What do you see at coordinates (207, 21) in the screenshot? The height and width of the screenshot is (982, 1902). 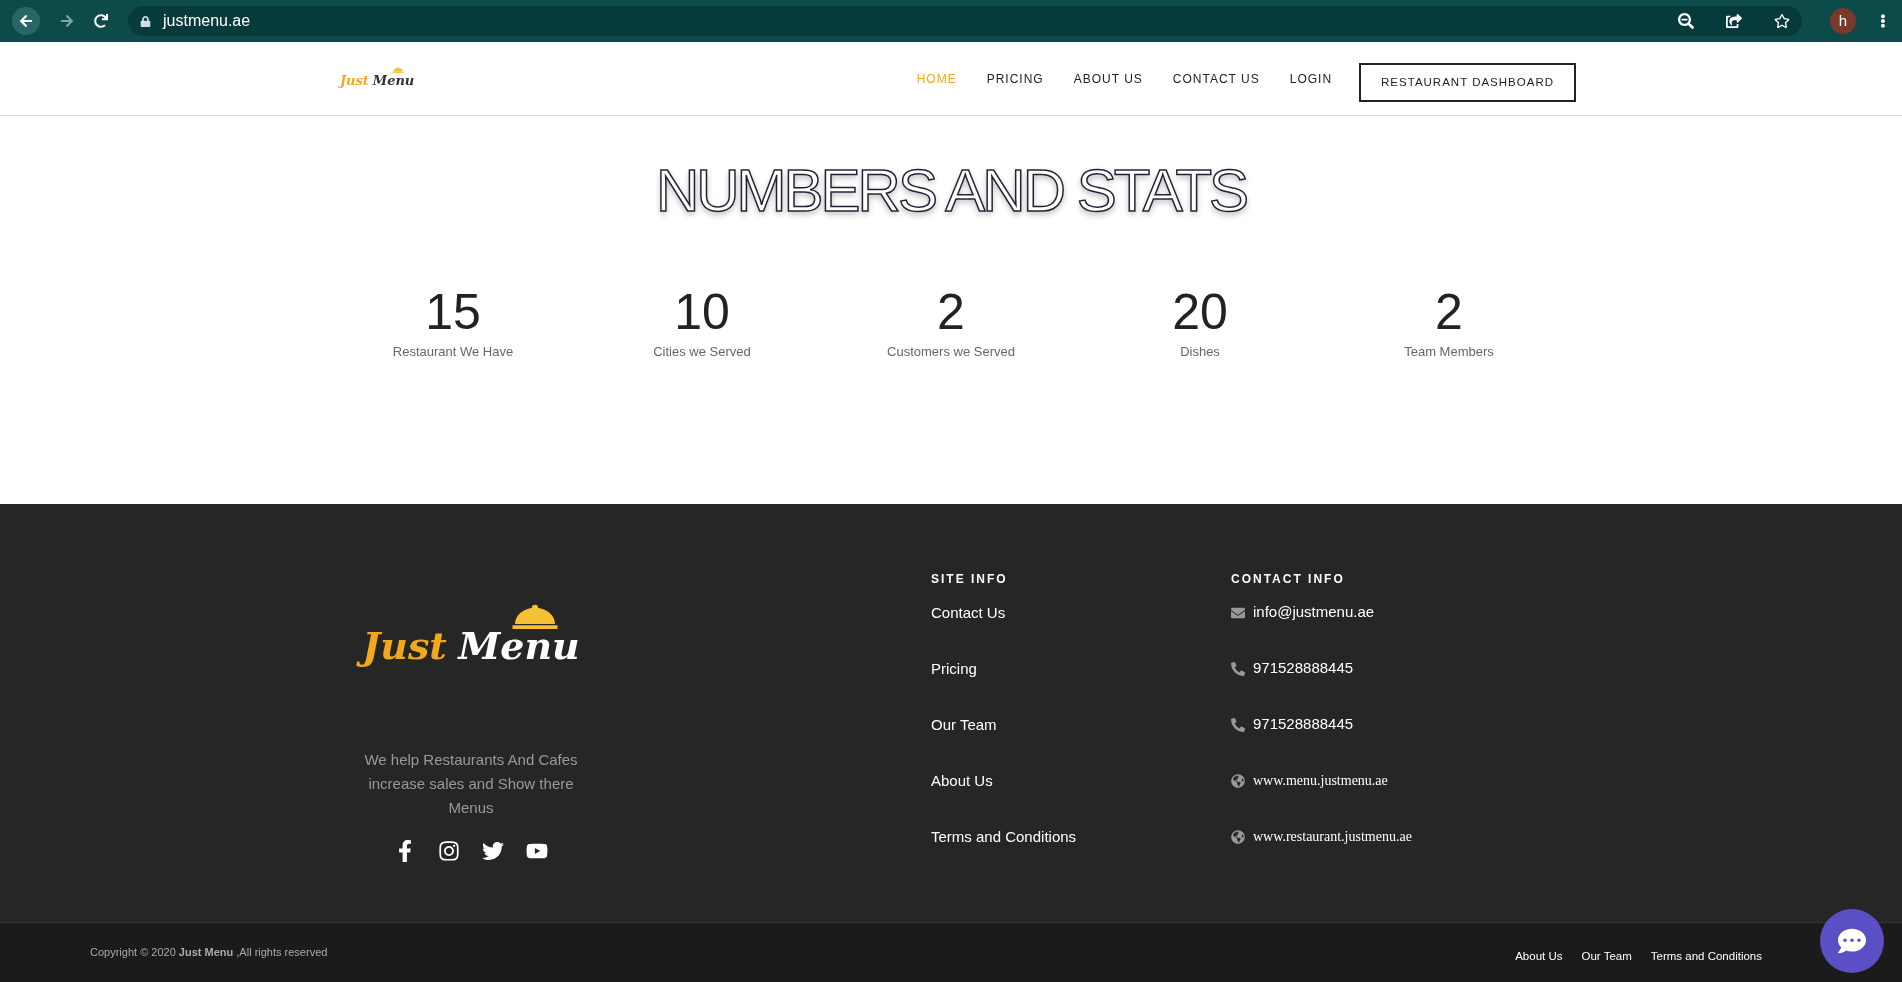 I see `url-text: justmenu.ae` at bounding box center [207, 21].